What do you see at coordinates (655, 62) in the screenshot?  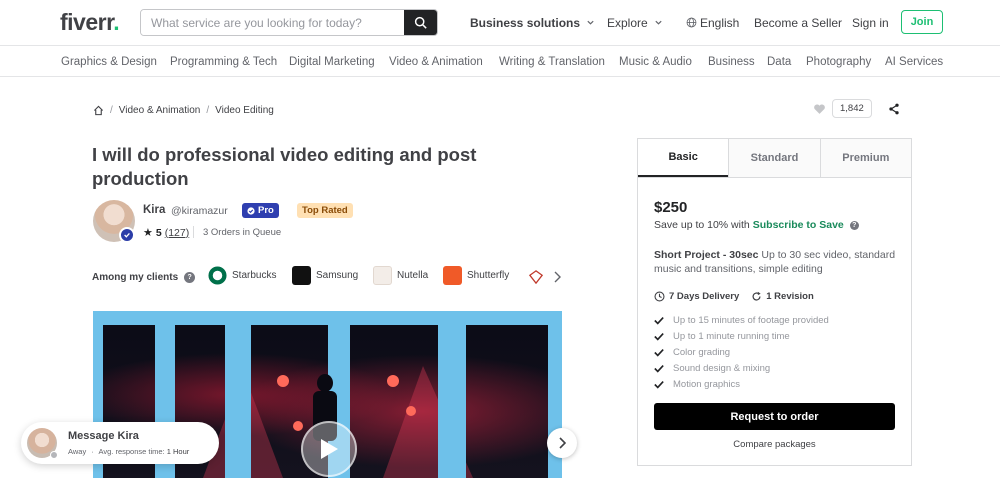 I see `category-music-audio: Music & Audio` at bounding box center [655, 62].